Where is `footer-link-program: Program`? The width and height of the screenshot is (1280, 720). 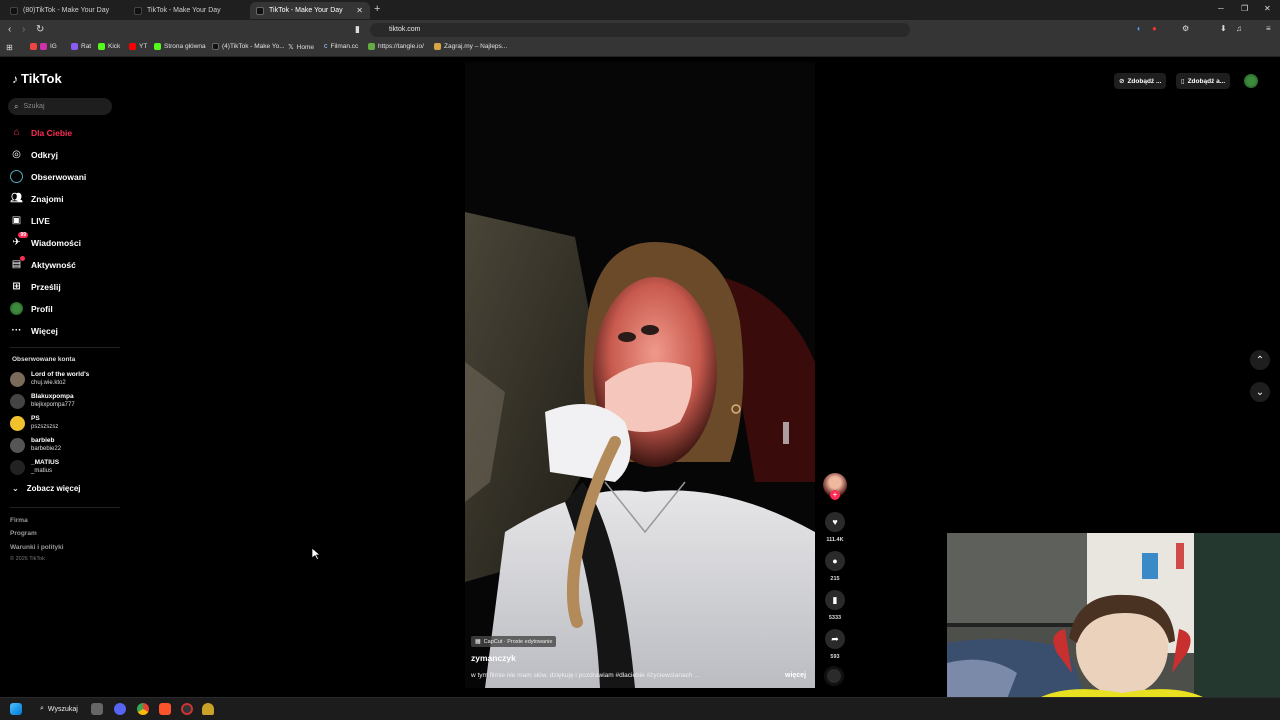
footer-link-program: Program is located at coordinates (23, 533).